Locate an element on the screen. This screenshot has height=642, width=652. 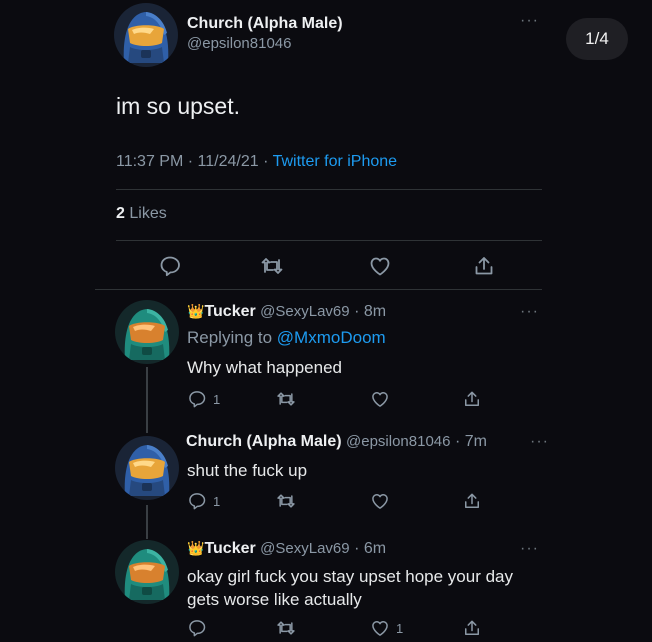
tweet-meta: 11:37 PM · 11/24/21 · Twitter for iPhone is located at coordinates (256, 162).